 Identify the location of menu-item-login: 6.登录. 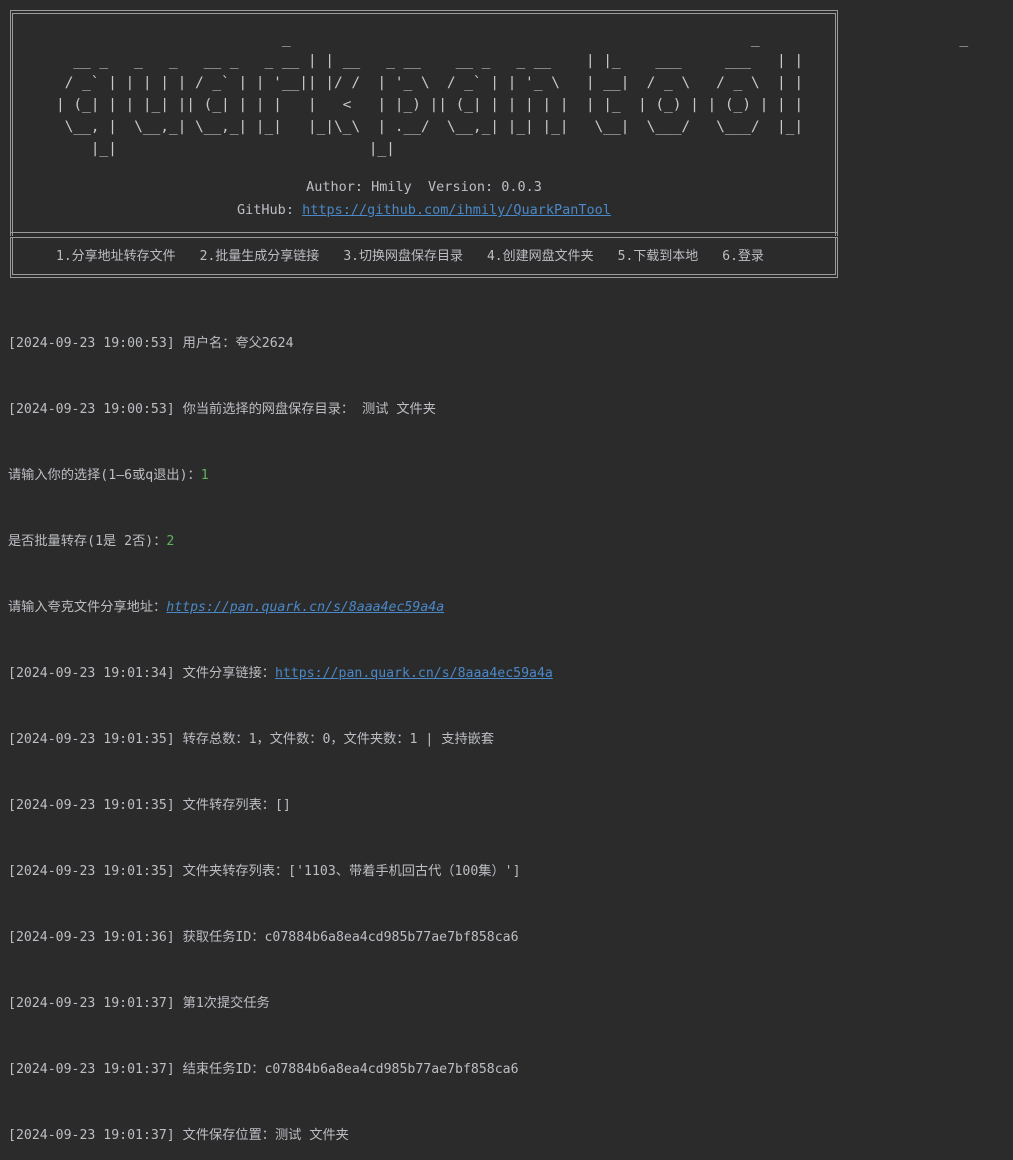
(743, 256).